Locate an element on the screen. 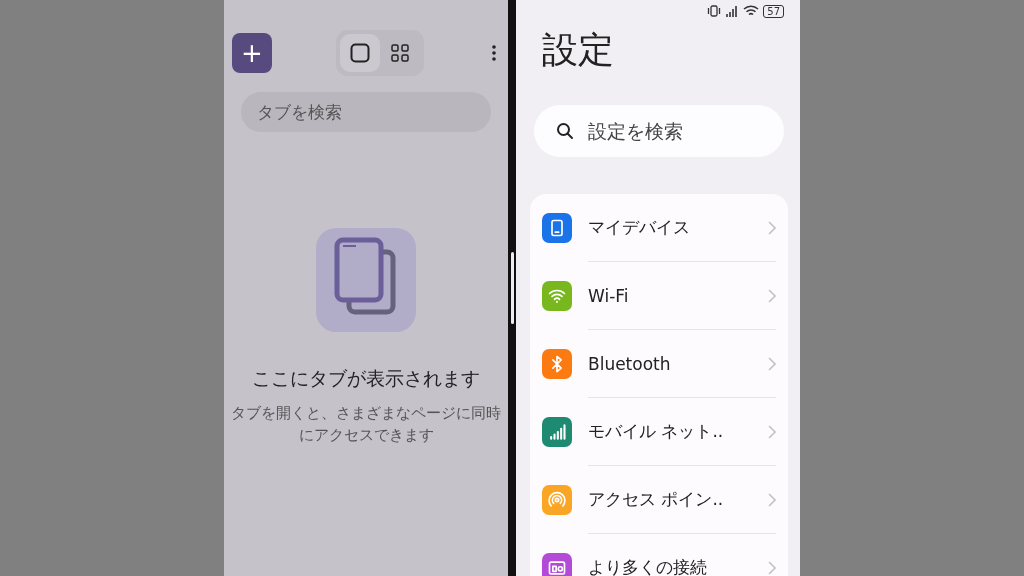  settings-item: アクセス ポイン.. is located at coordinates (678, 499).